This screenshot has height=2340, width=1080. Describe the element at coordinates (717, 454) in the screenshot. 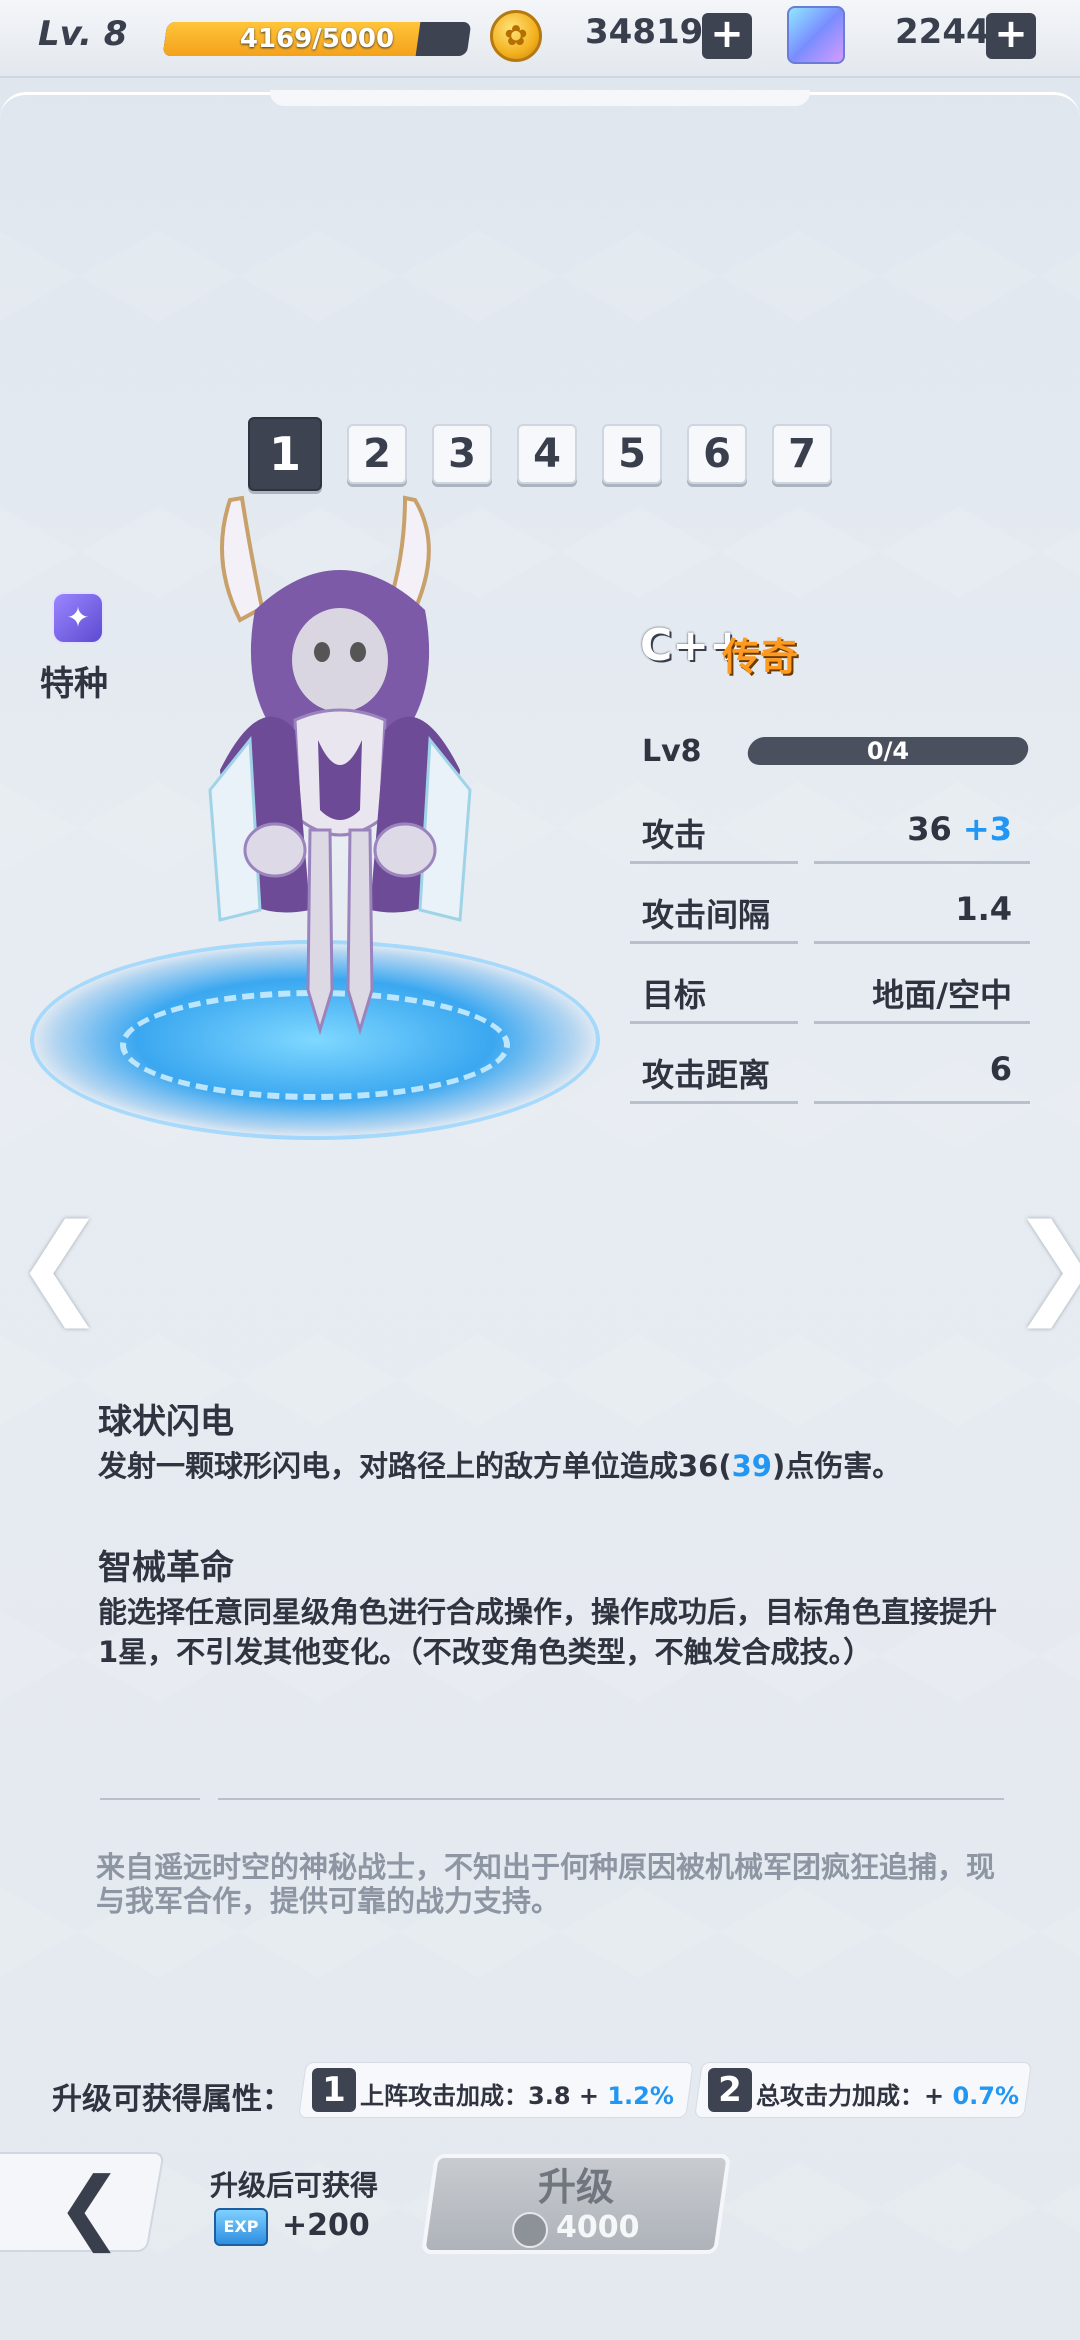

I see `star-tab-6: 6` at that location.